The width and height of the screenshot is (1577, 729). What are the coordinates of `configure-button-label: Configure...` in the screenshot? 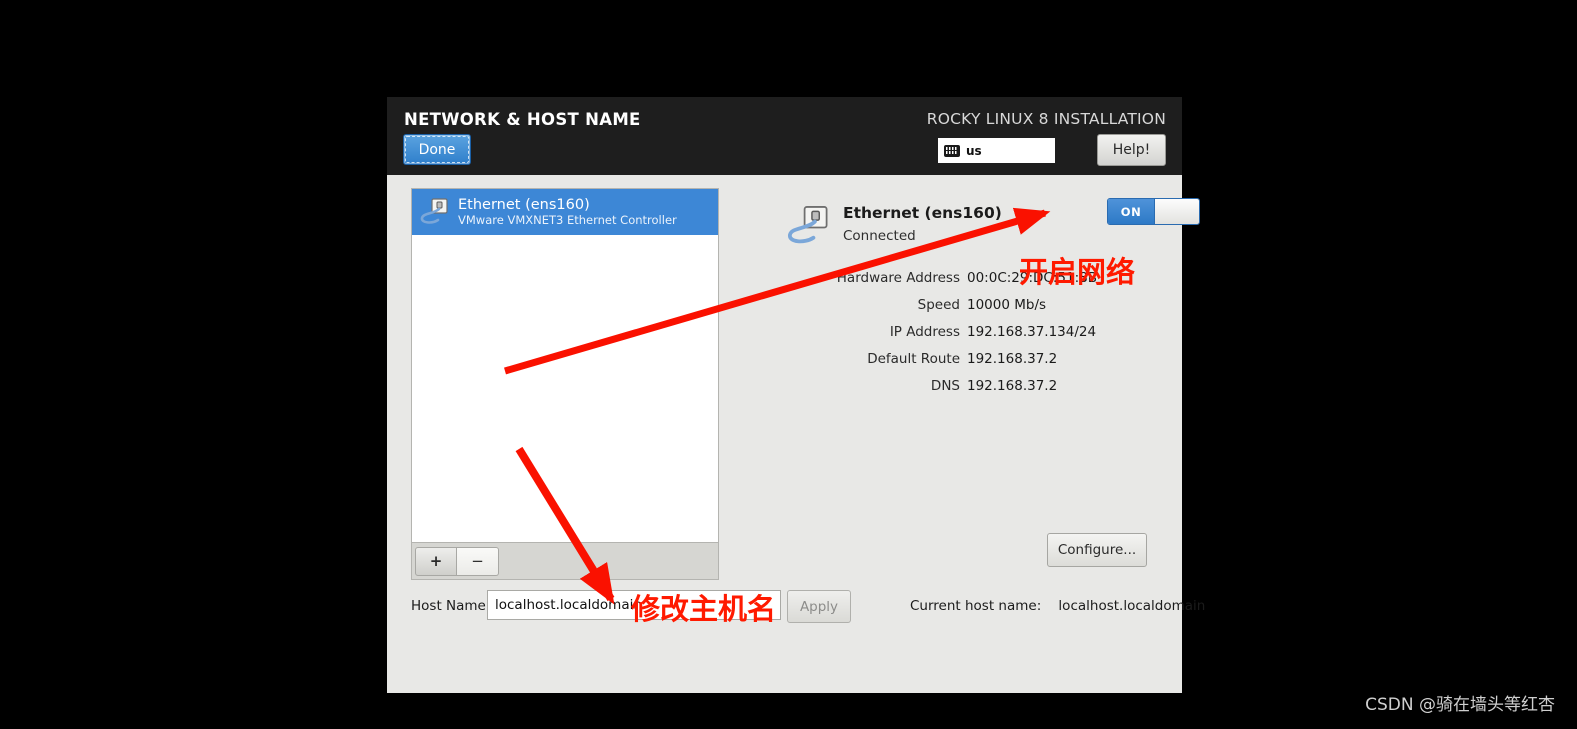 It's located at (1097, 550).